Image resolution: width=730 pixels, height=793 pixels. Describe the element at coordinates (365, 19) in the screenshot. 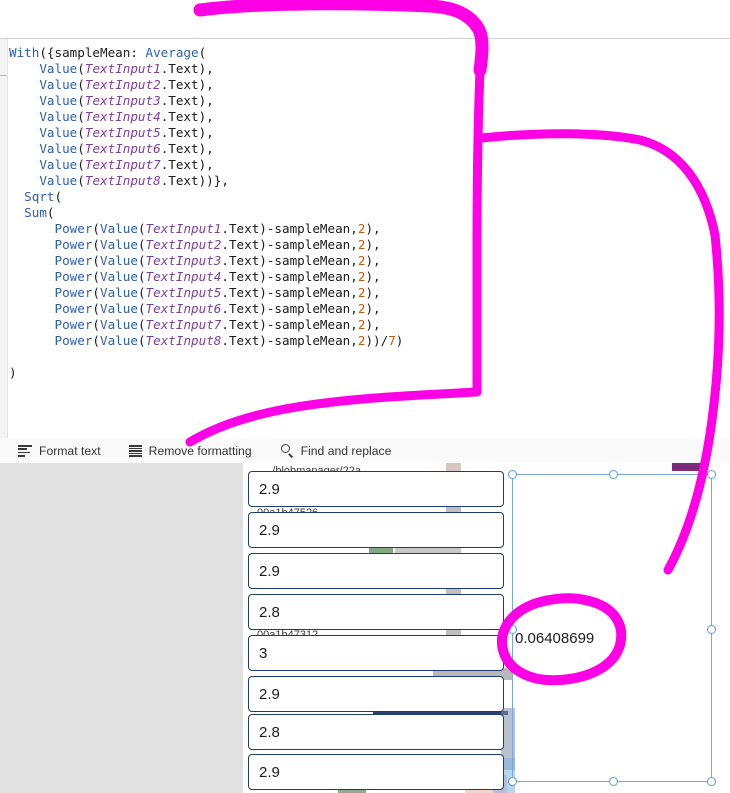

I see `top-white-strip` at that location.